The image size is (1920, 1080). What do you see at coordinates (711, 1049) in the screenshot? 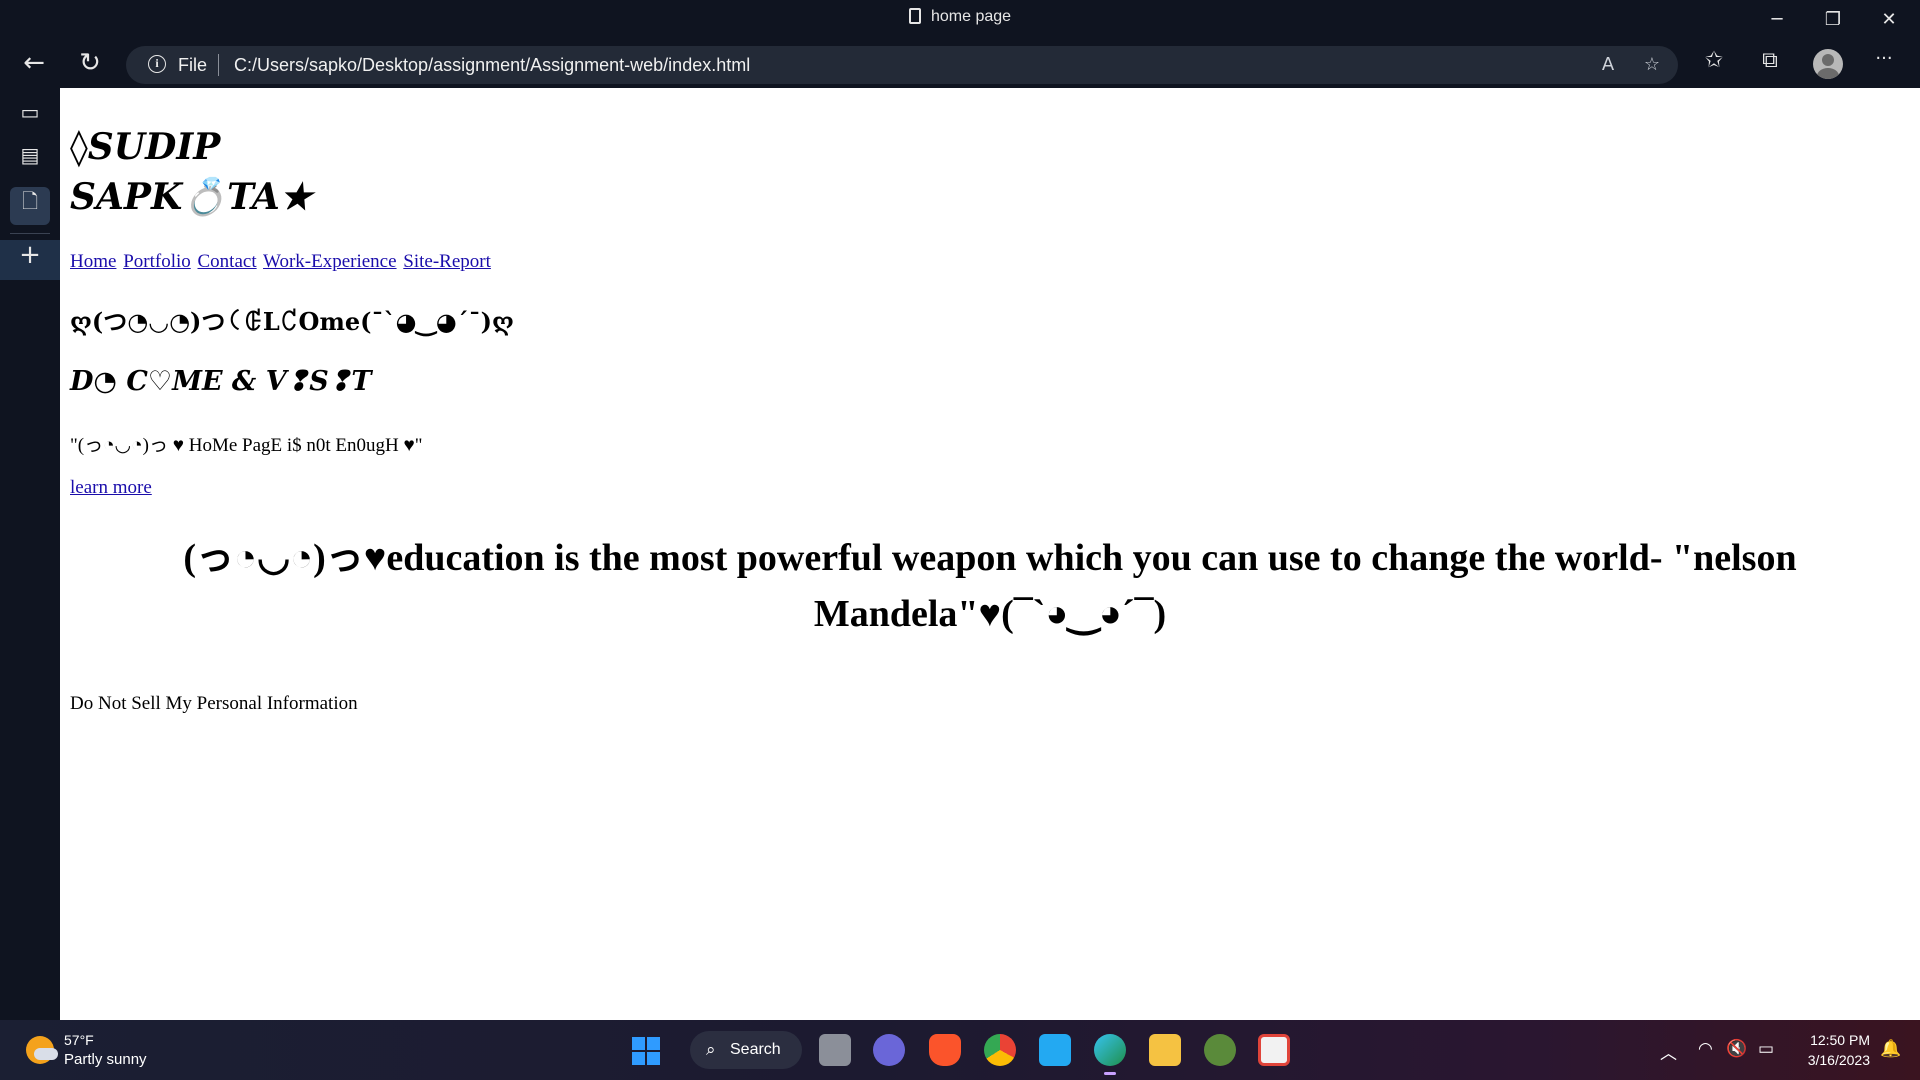
I see `search-icon: ⌕` at bounding box center [711, 1049].